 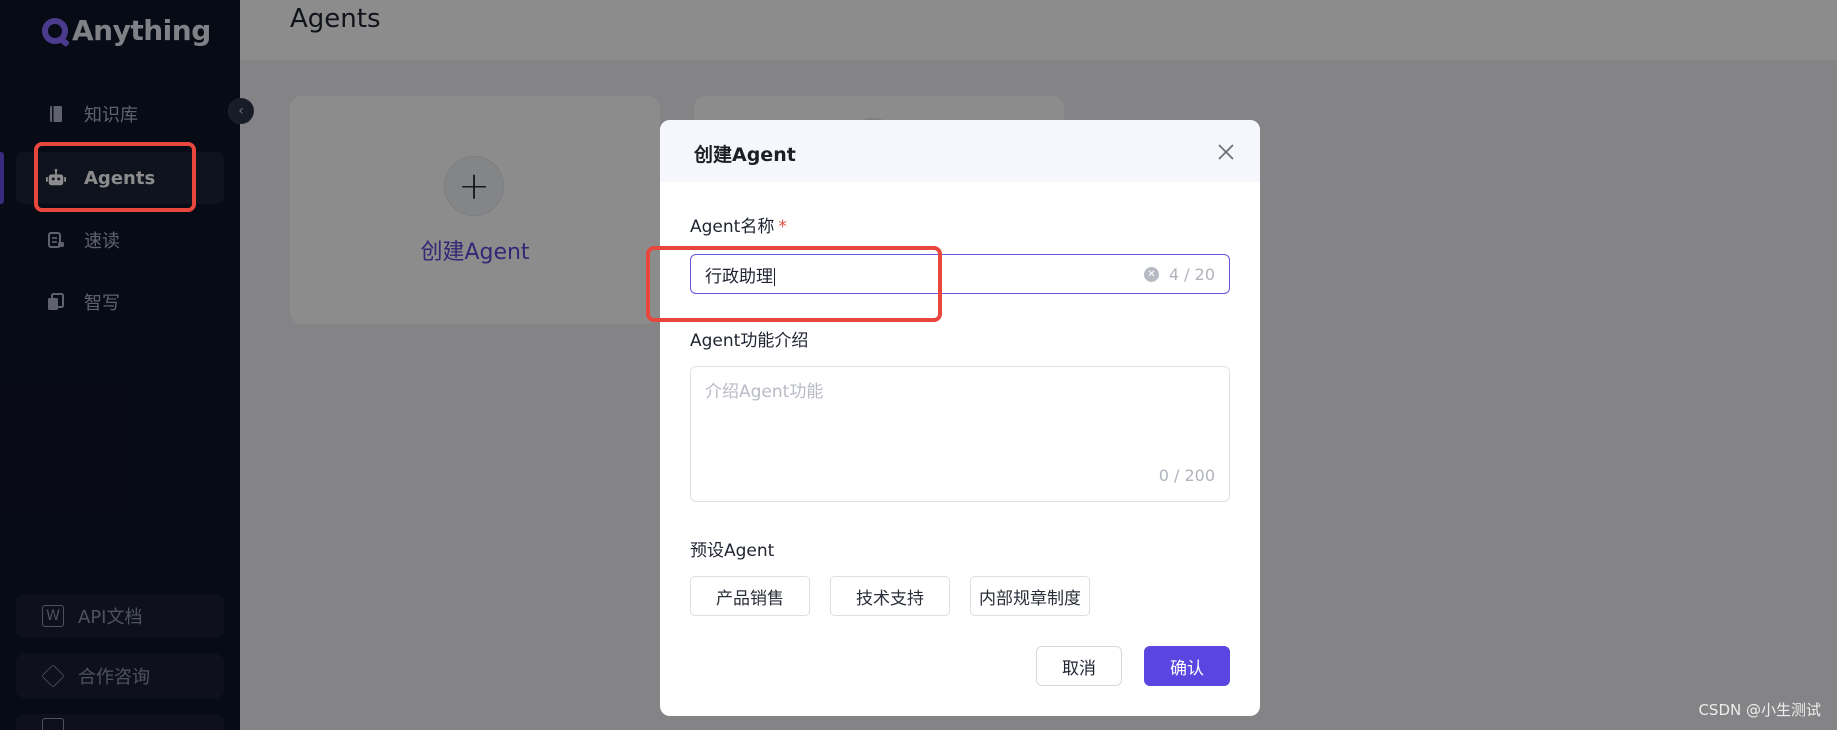 What do you see at coordinates (782, 227) in the screenshot?
I see `required-mark: *` at bounding box center [782, 227].